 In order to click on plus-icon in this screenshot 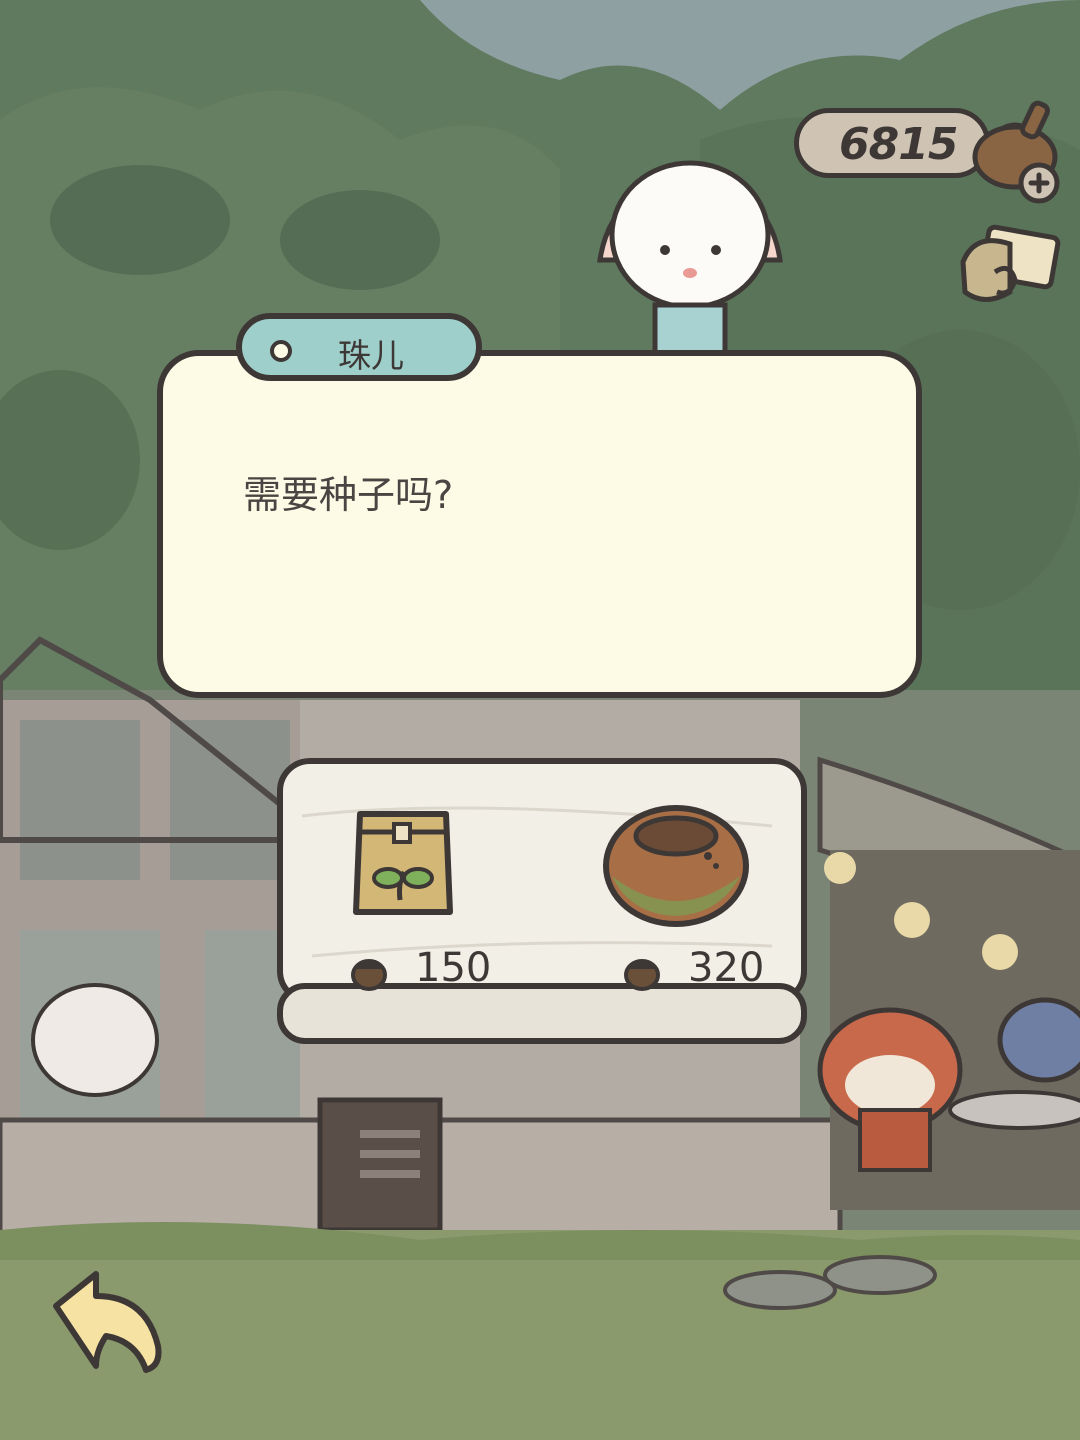, I will do `click(1039, 183)`.